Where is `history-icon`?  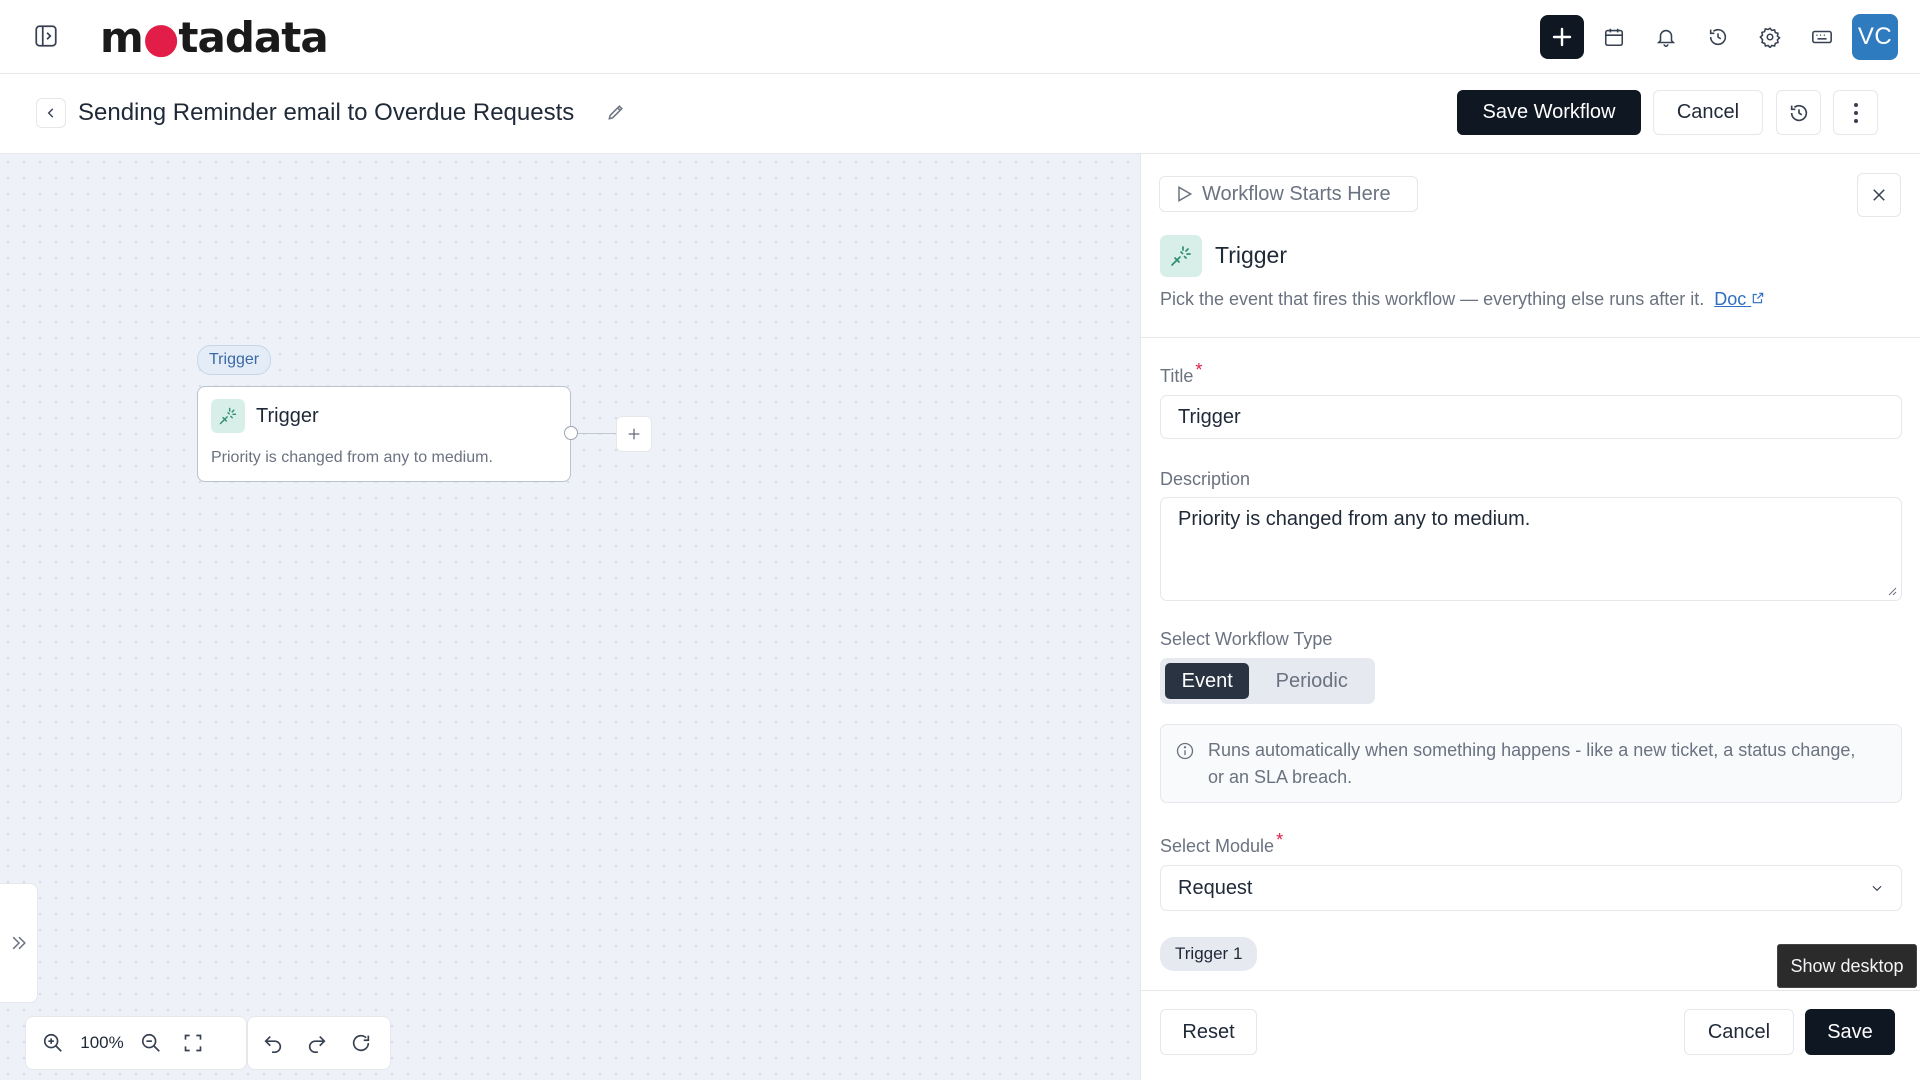
history-icon is located at coordinates (1798, 112).